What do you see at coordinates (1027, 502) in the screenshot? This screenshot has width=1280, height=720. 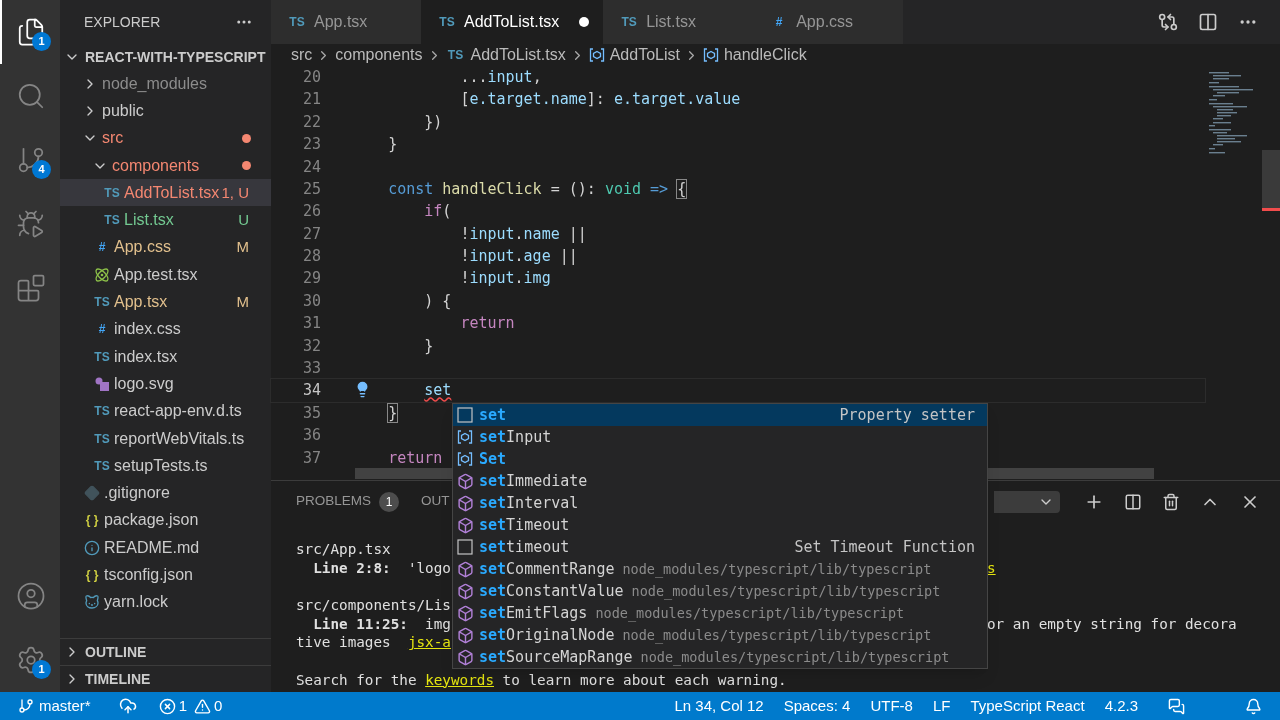 I see `dropdown-field` at bounding box center [1027, 502].